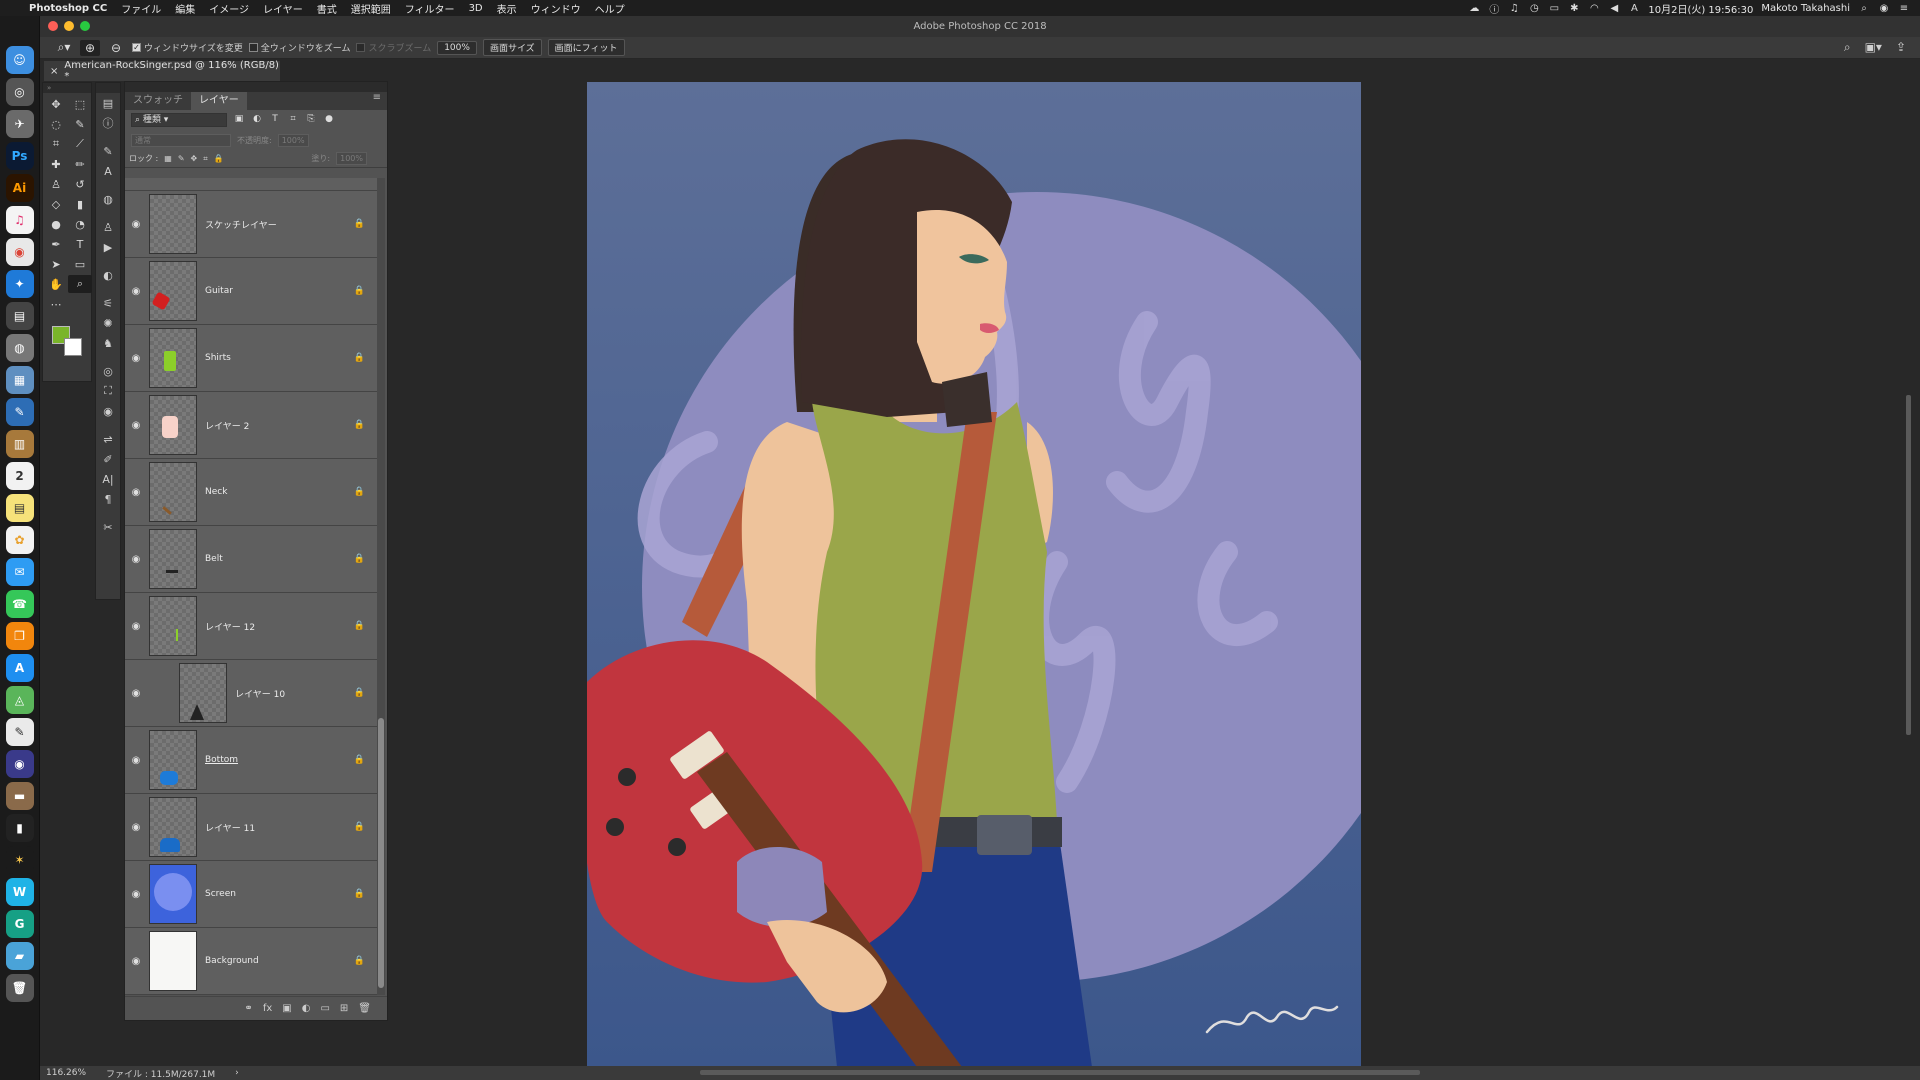 This screenshot has width=1920, height=1080. I want to click on lasso-tool-icon: ◌, so click(56, 124).